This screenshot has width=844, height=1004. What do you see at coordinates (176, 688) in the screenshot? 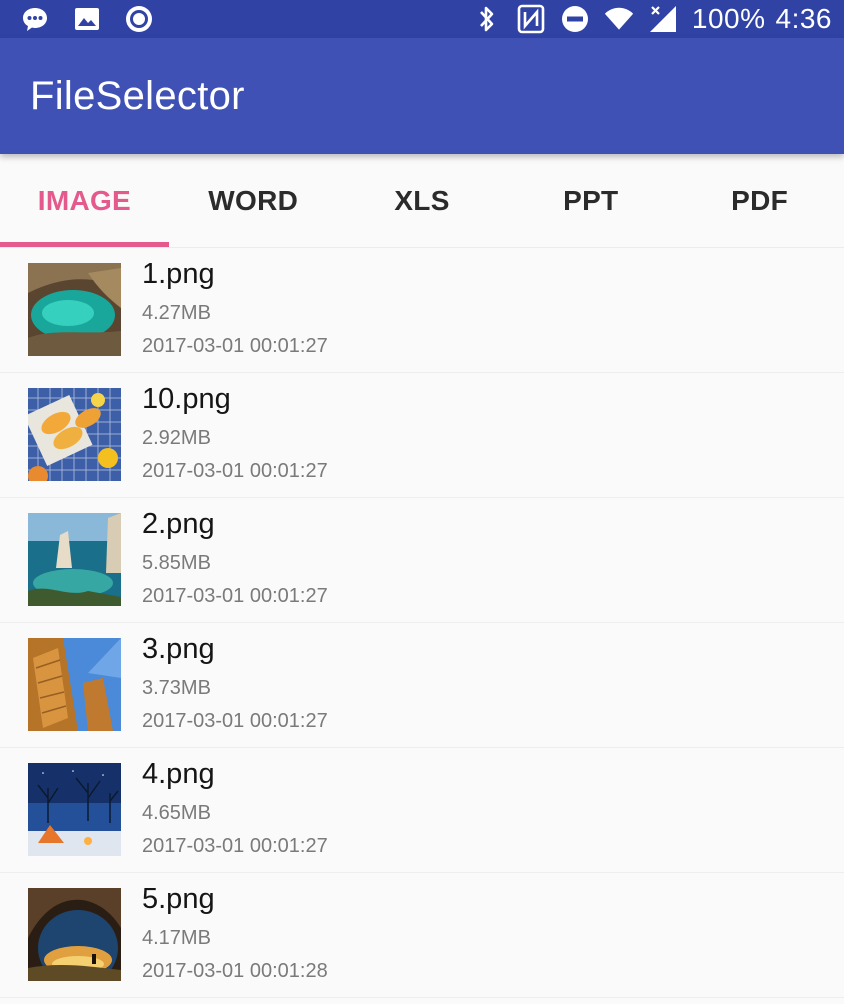
I see `file-size: 3.73MB` at bounding box center [176, 688].